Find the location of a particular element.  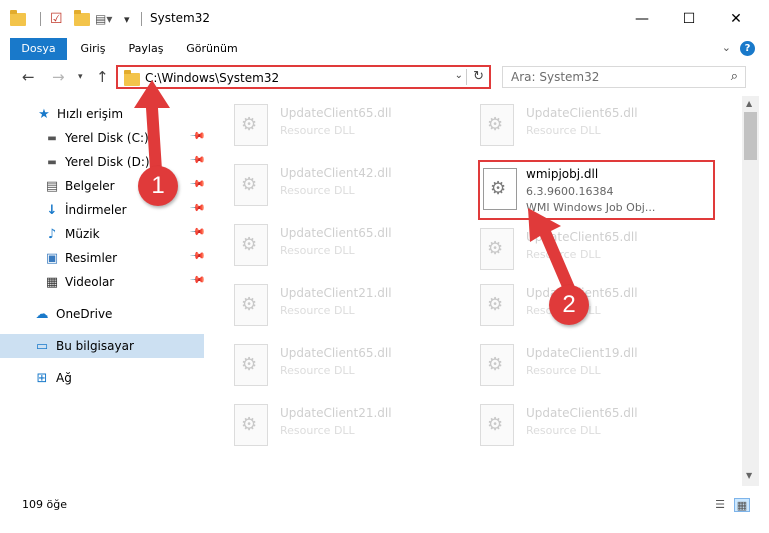

pictures-icon: ▣ is located at coordinates (52, 258).